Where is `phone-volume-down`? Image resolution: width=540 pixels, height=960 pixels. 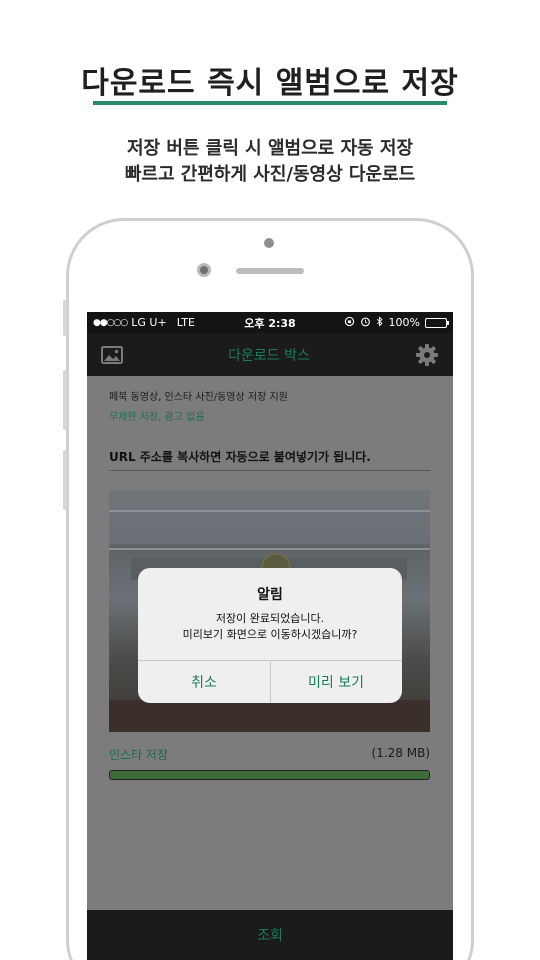
phone-volume-down is located at coordinates (65, 480).